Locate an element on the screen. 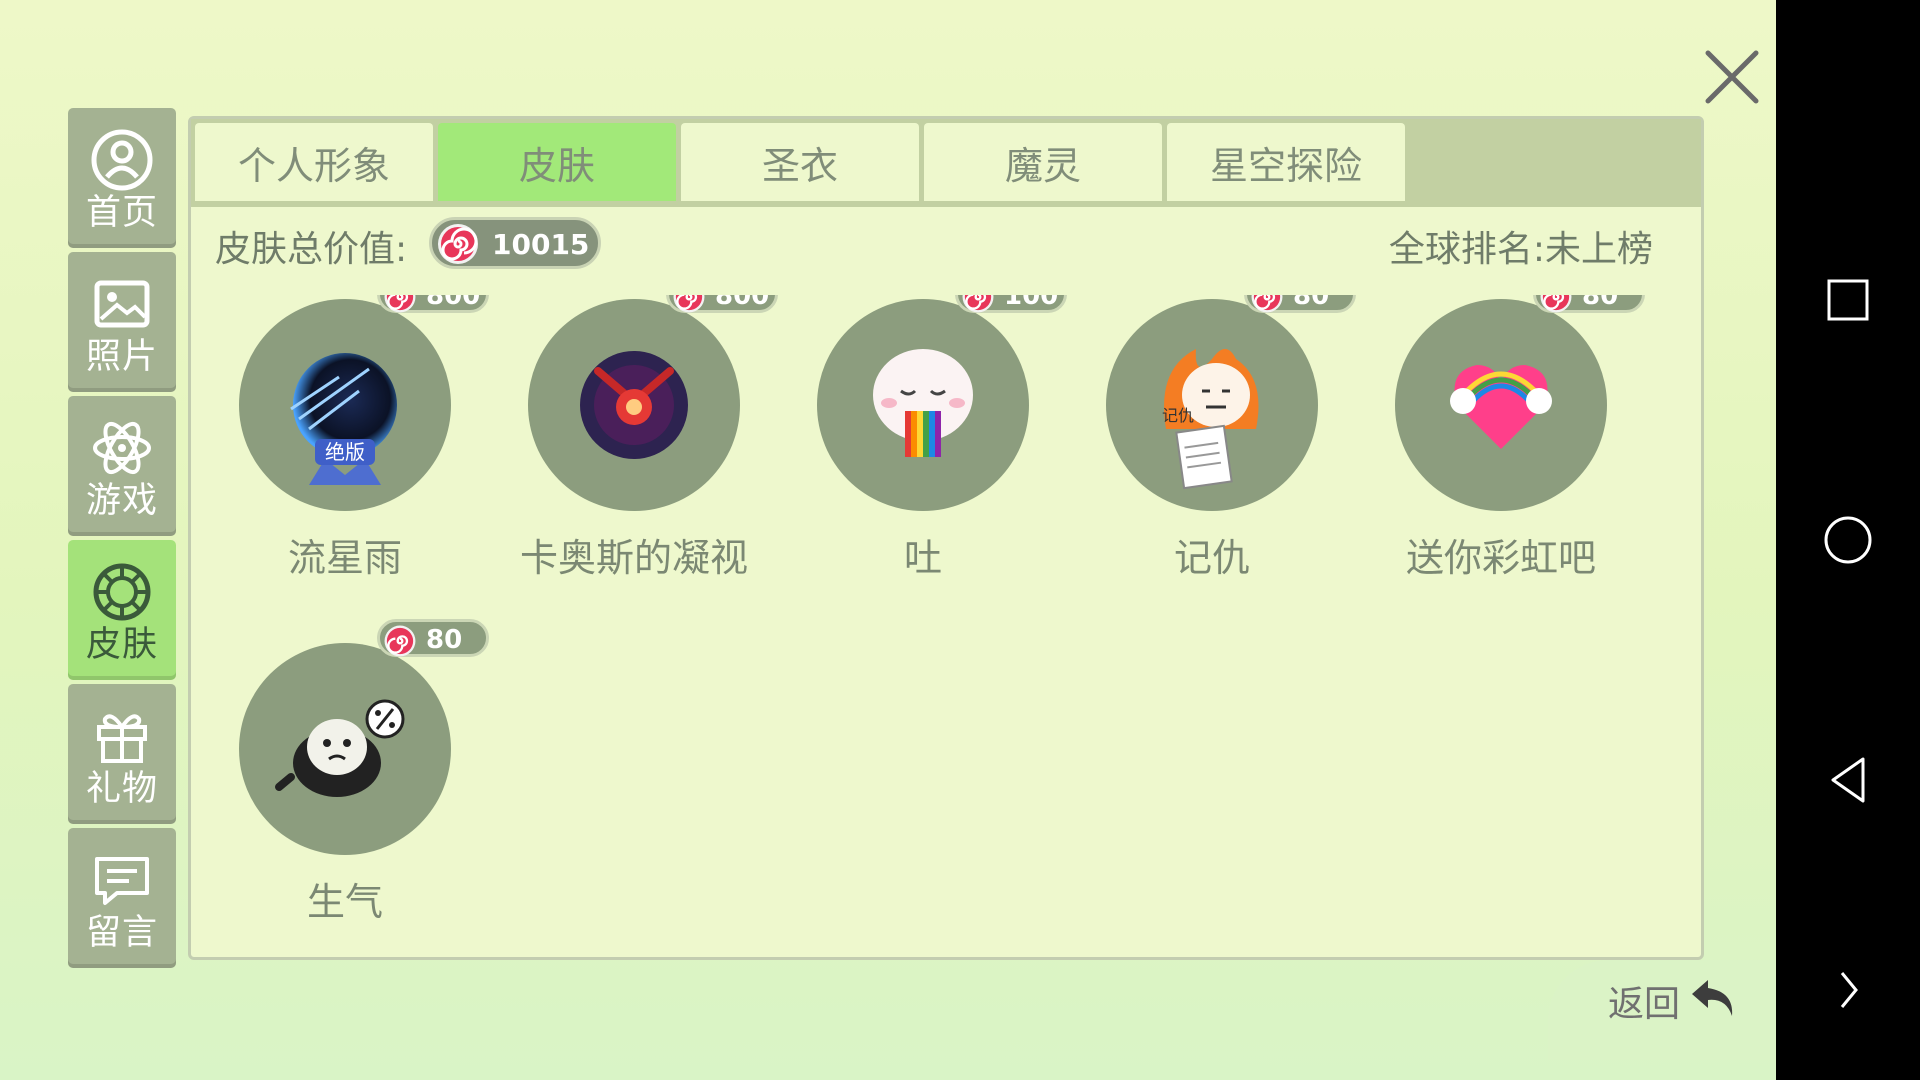  close-icon is located at coordinates (1732, 77).